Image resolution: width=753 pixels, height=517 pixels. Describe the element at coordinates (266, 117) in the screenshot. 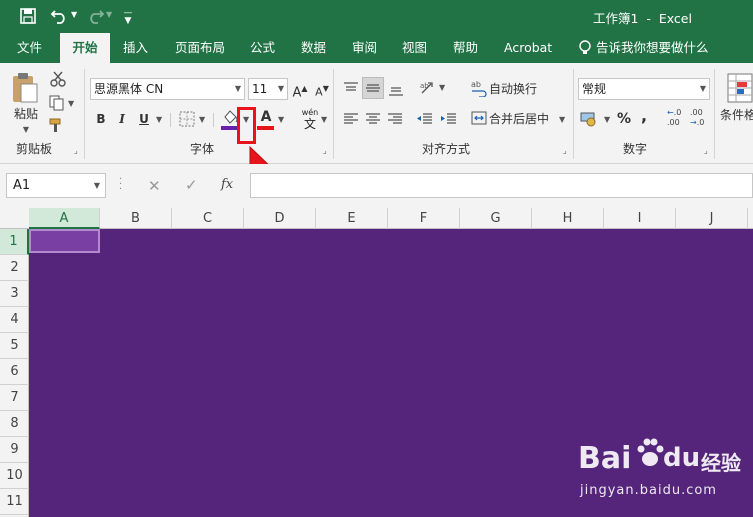

I see `font-color-button: A` at that location.